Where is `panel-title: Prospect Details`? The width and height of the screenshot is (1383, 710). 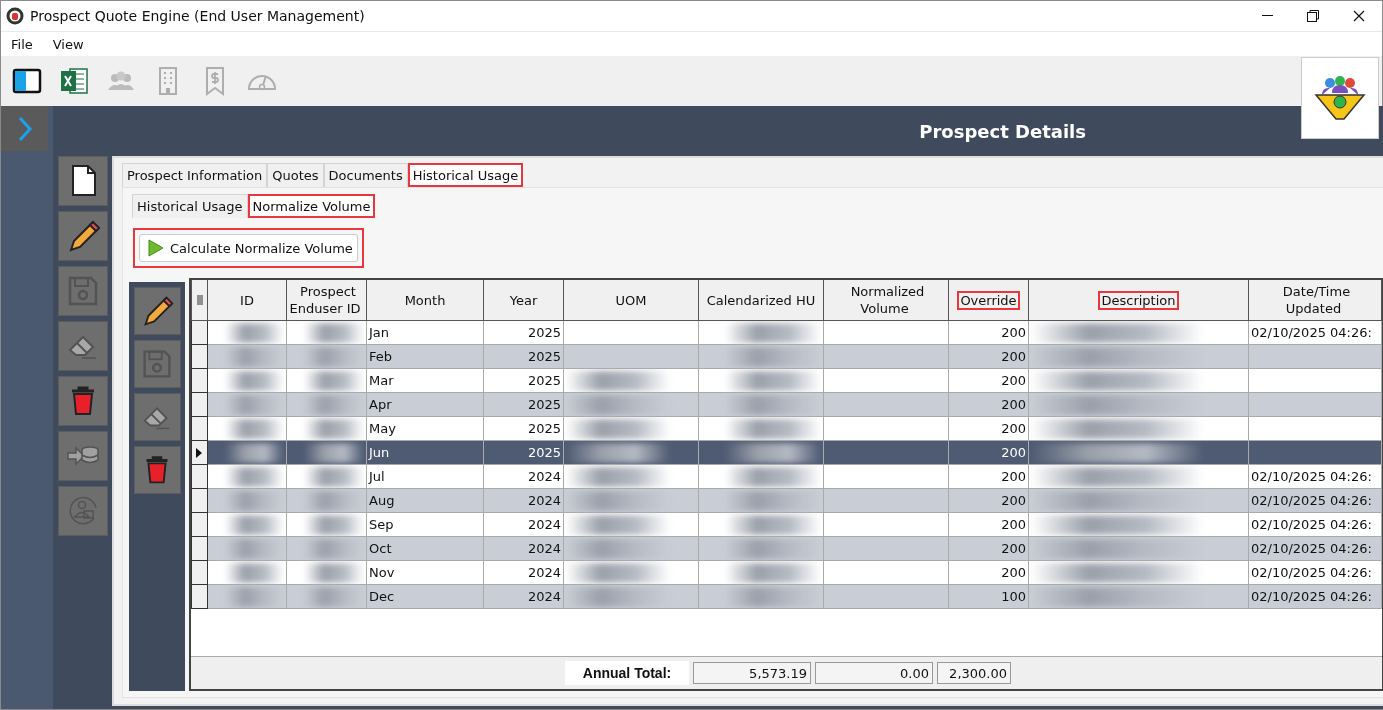 panel-title: Prospect Details is located at coordinates (1002, 131).